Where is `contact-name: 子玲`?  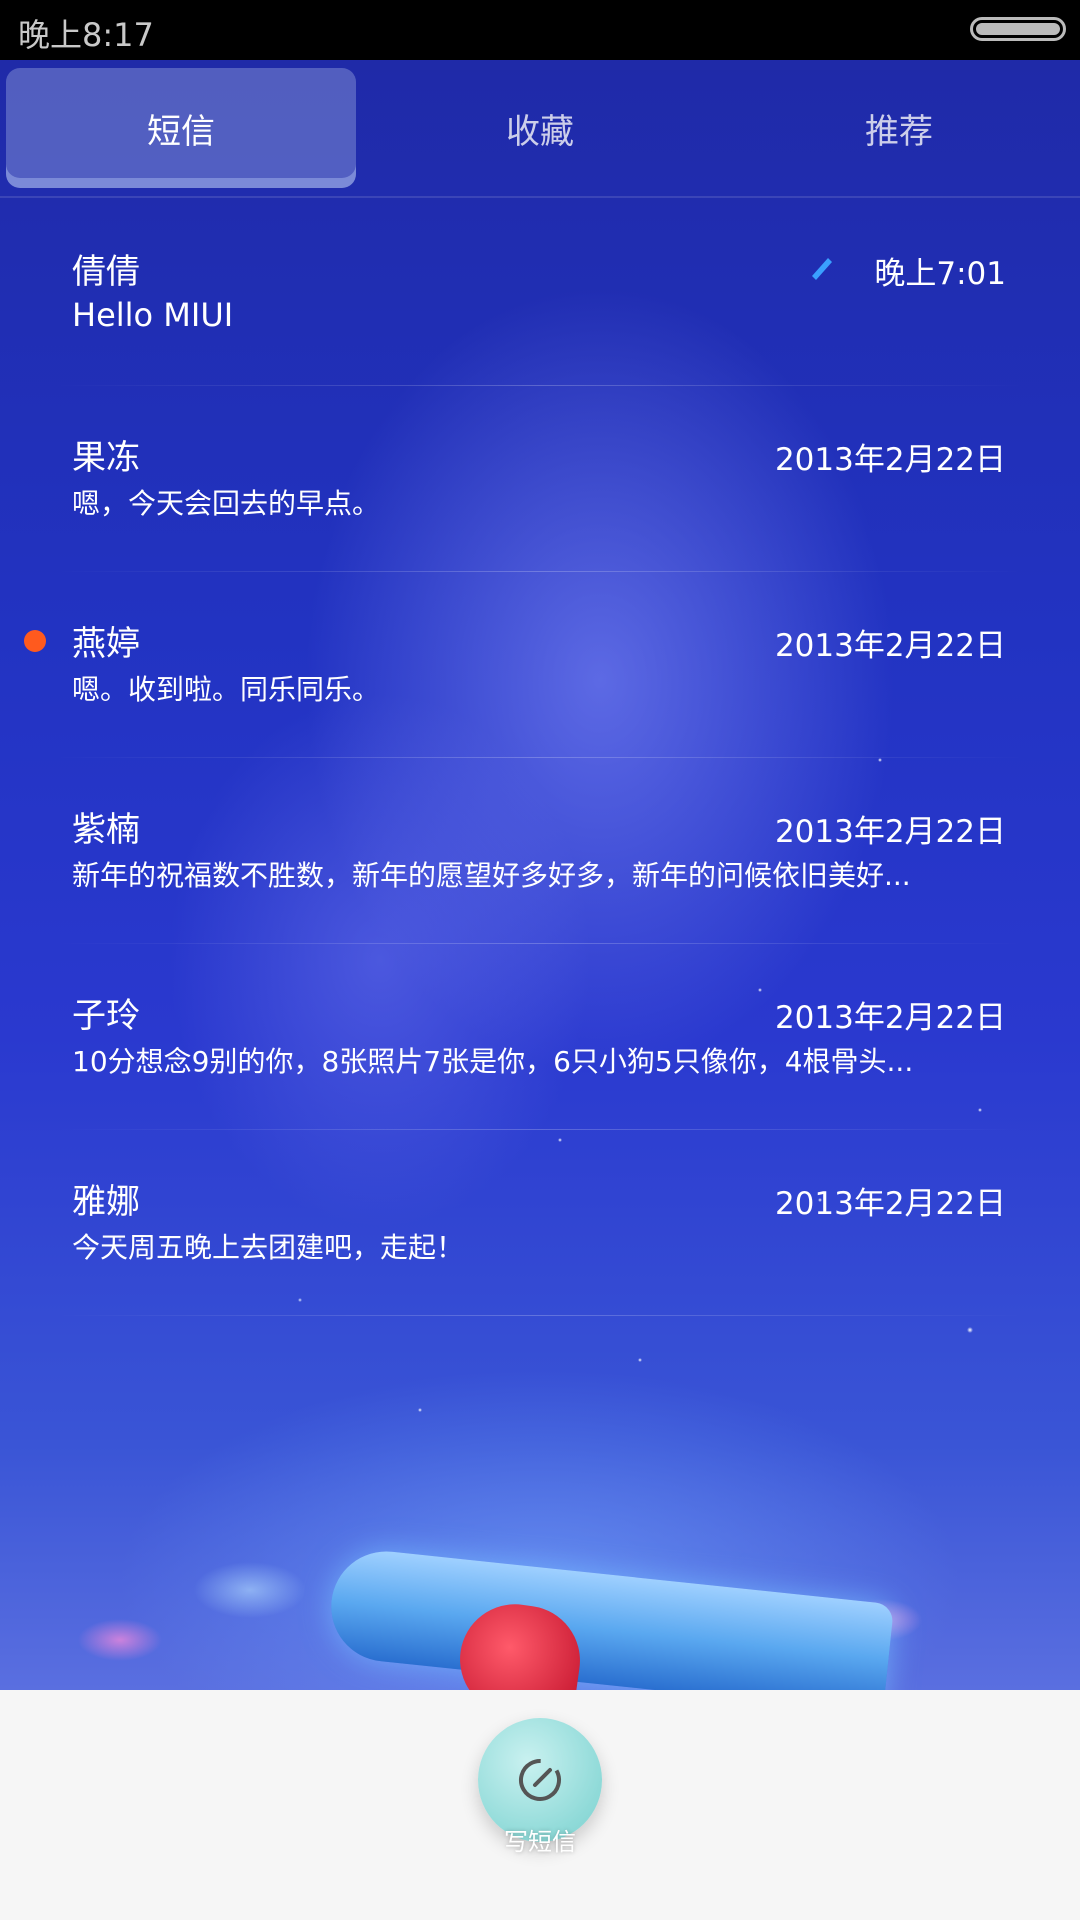
contact-name: 子玲 is located at coordinates (106, 1016).